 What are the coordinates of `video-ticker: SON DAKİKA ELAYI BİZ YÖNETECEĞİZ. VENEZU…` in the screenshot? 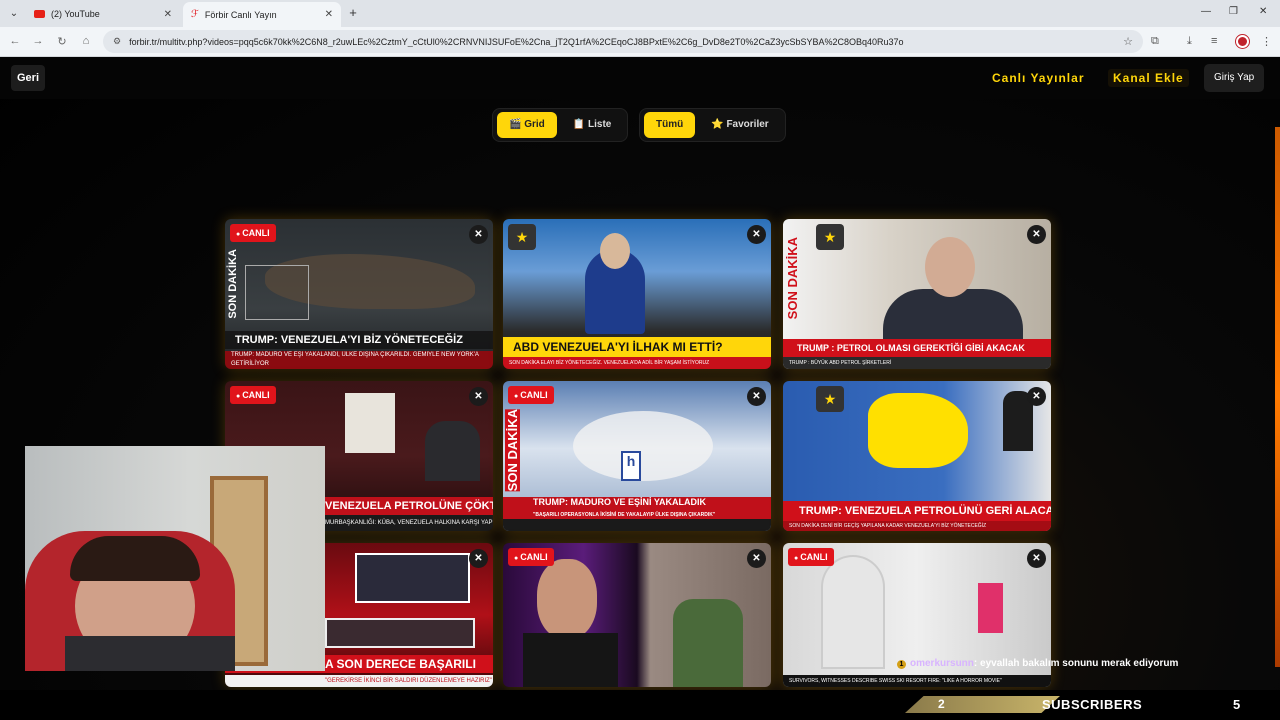 It's located at (637, 363).